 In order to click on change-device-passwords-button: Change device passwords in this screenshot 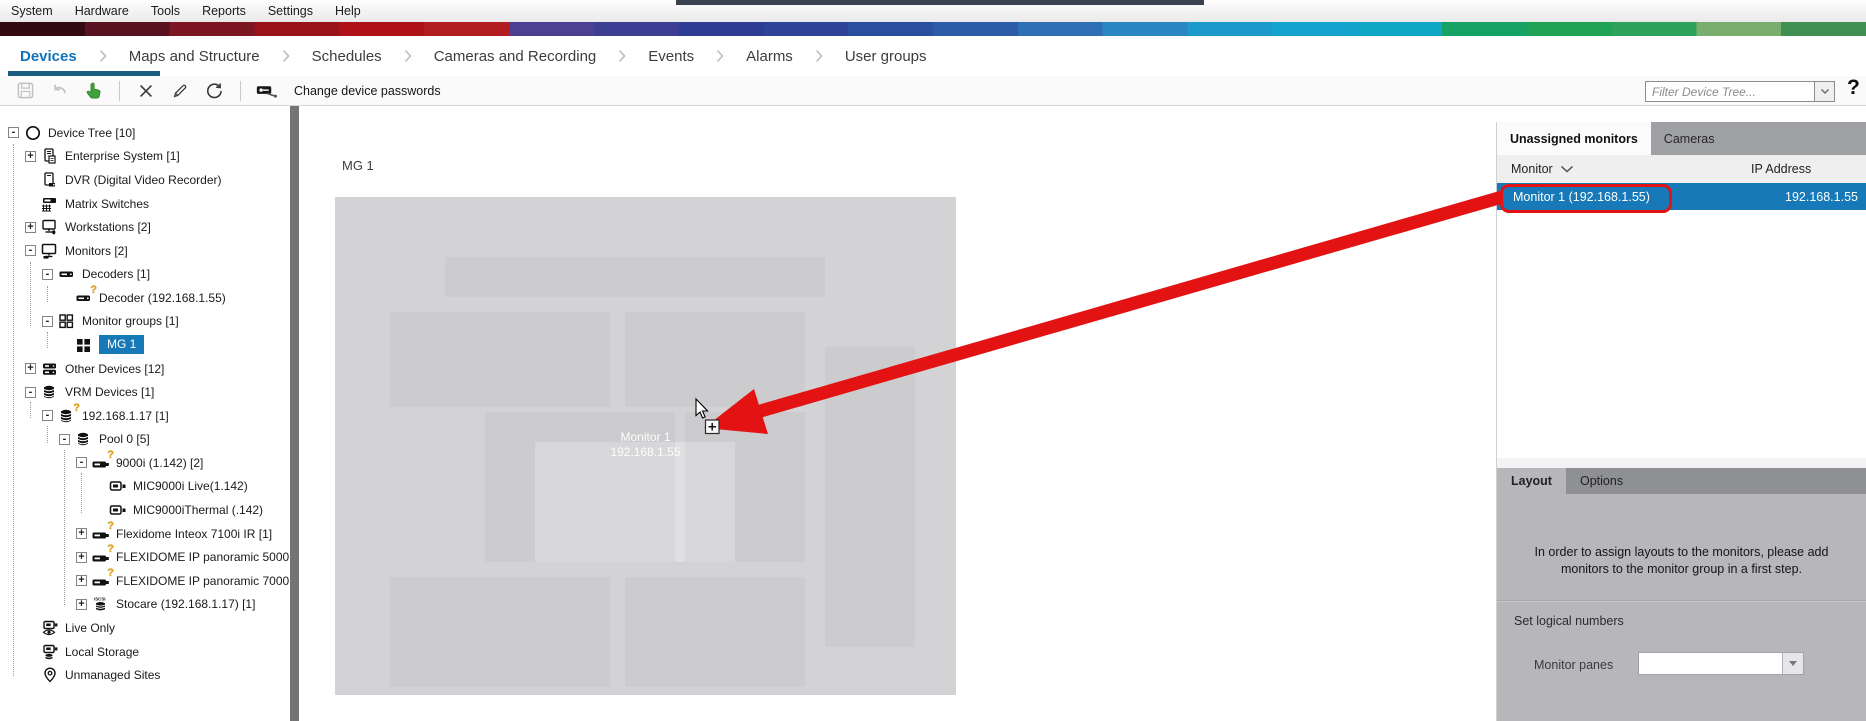, I will do `click(367, 91)`.